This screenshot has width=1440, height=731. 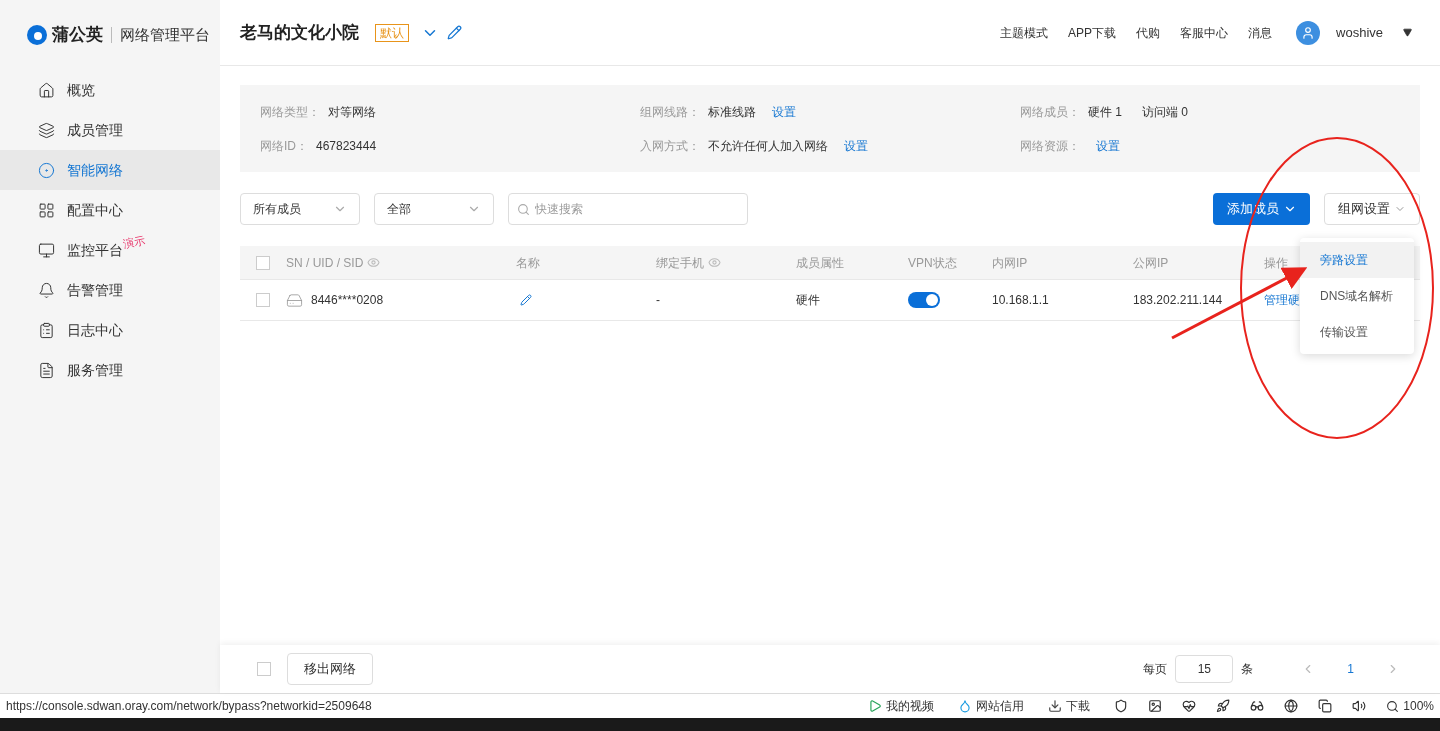 I want to click on sidebar-item: 服务管理, so click(x=110, y=370).